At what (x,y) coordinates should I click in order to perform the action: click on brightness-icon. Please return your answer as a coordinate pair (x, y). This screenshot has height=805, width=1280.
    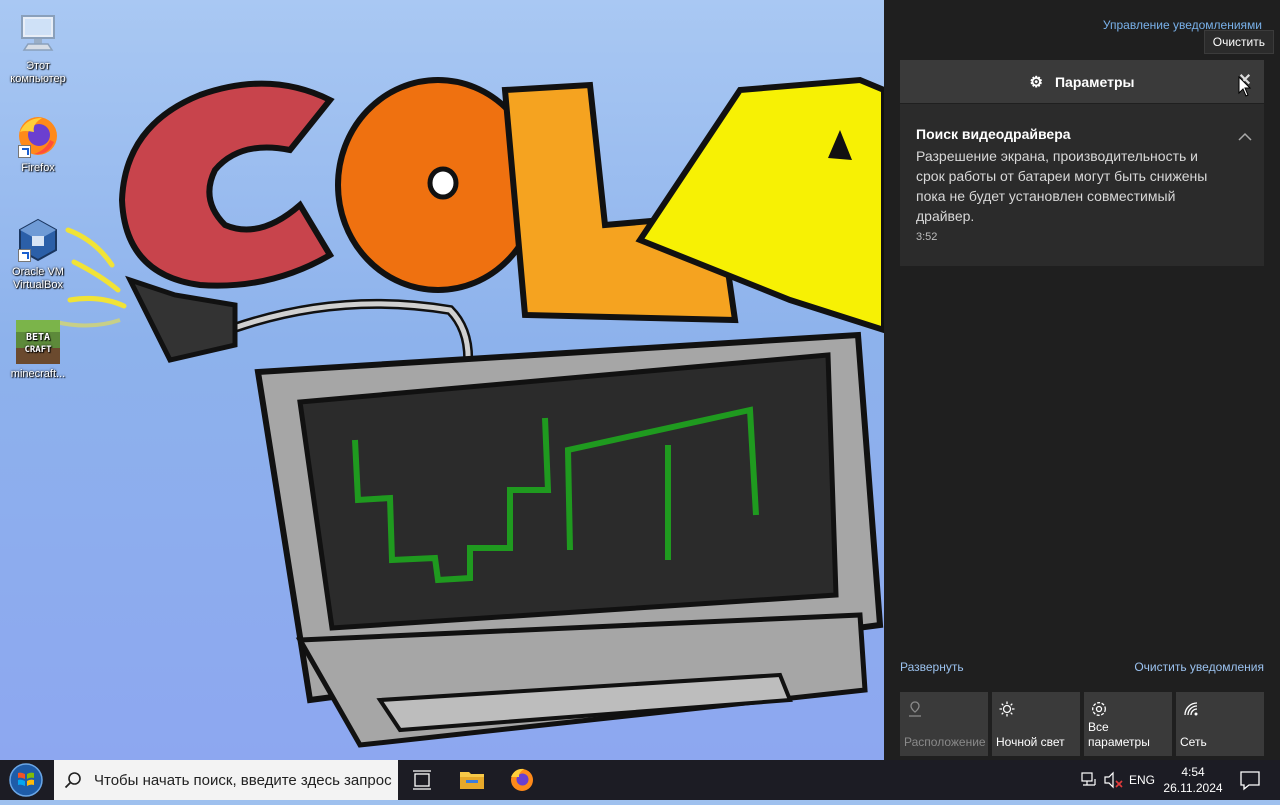
    Looking at the image, I should click on (1007, 709).